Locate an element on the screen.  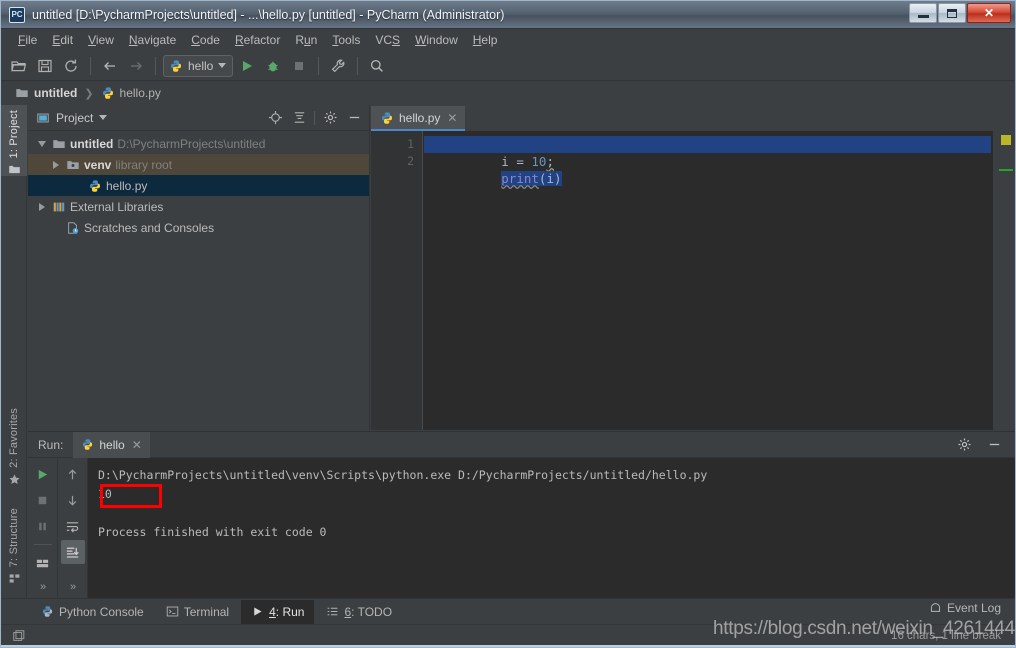
run-window-label: Run: is located at coordinates (51, 444).